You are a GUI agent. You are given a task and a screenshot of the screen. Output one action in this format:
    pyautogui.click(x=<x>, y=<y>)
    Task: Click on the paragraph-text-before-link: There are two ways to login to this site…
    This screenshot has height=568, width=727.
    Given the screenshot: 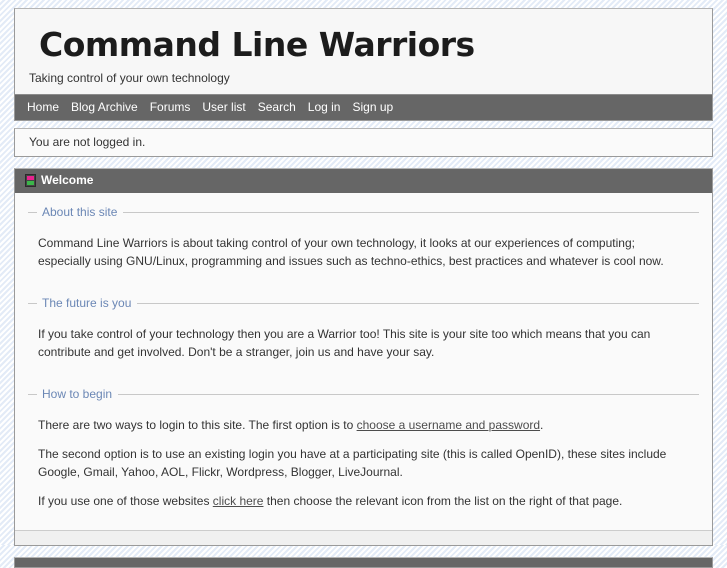 What is the action you would take?
    pyautogui.click(x=197, y=425)
    